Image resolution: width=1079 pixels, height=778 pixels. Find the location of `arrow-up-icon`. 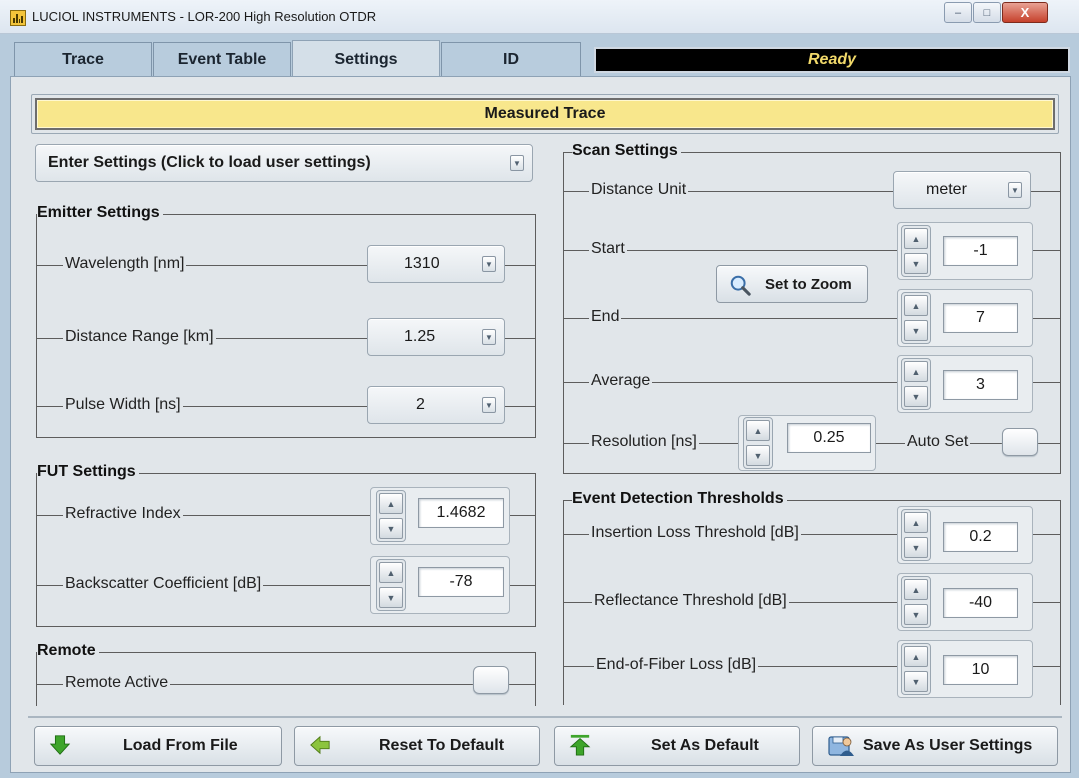

arrow-up-icon is located at coordinates (580, 745).